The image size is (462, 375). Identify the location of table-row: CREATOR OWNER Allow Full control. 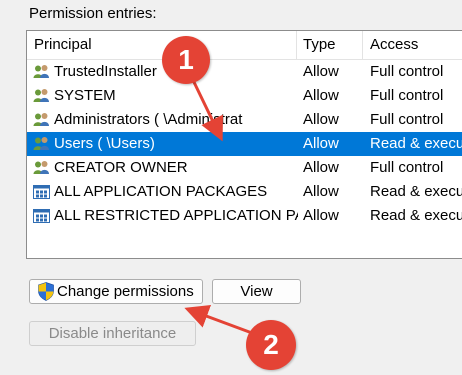
(244, 168).